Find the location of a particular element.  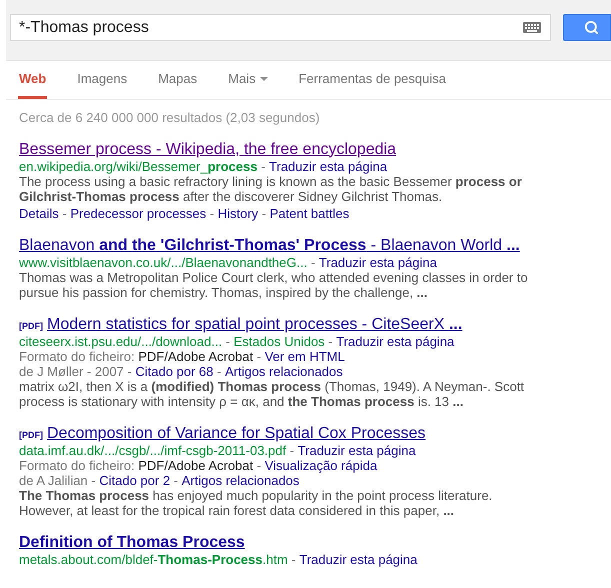

meta-text: de J Møller is located at coordinates (51, 371).